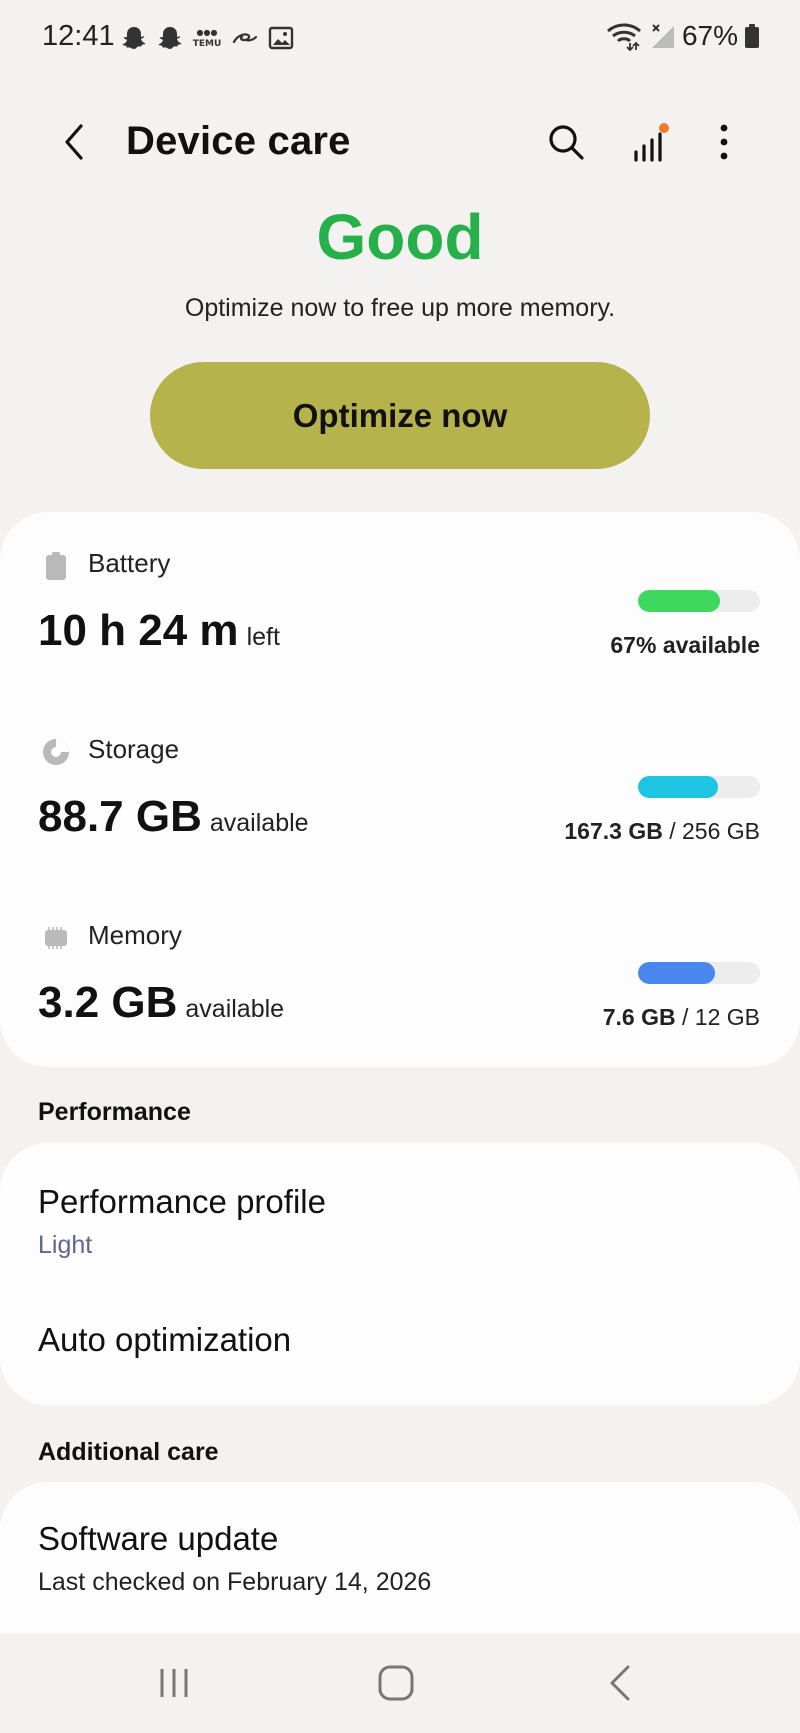  What do you see at coordinates (114, 1112) in the screenshot?
I see `performance-section-label: Performance` at bounding box center [114, 1112].